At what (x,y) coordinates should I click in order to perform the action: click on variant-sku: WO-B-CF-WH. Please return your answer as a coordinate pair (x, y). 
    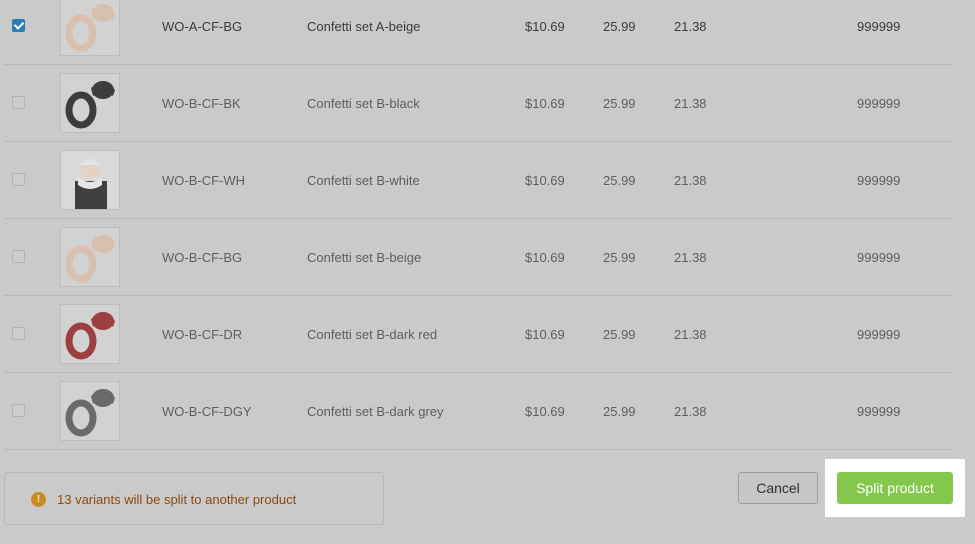
    Looking at the image, I should click on (204, 180).